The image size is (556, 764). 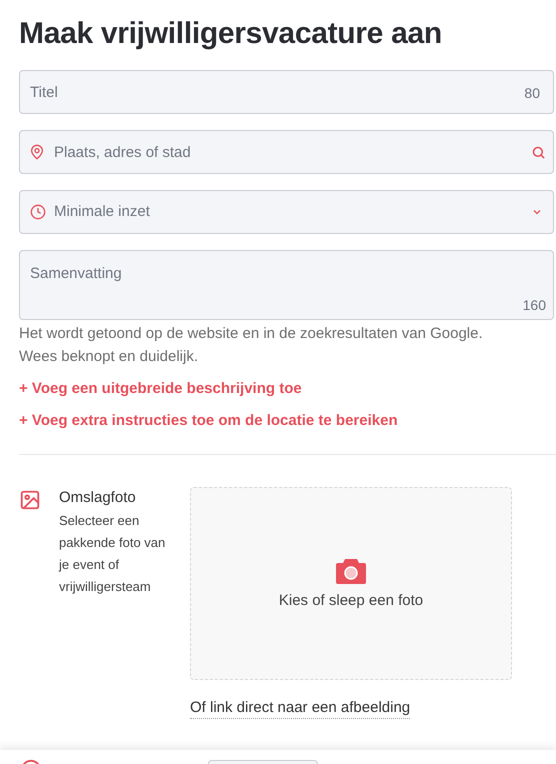 What do you see at coordinates (251, 334) in the screenshot?
I see `help-text: Het wordt getoond op de website en in de zoekresultaten van Google.` at bounding box center [251, 334].